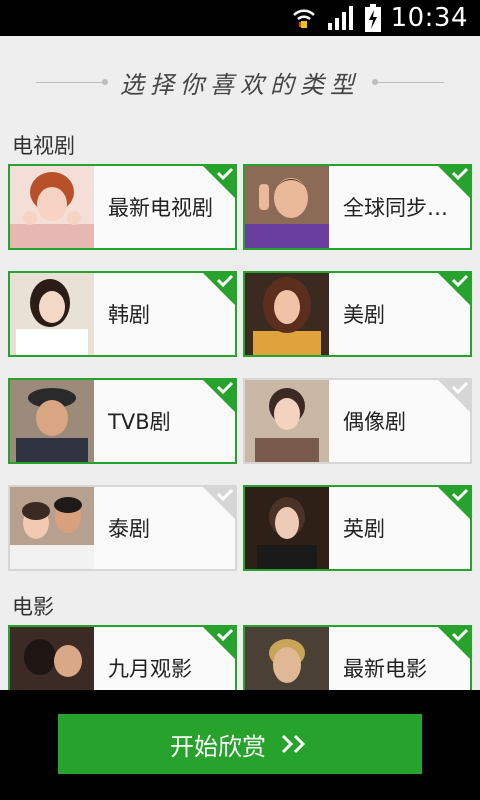  I want to click on category-label: 最新电影, so click(385, 669).